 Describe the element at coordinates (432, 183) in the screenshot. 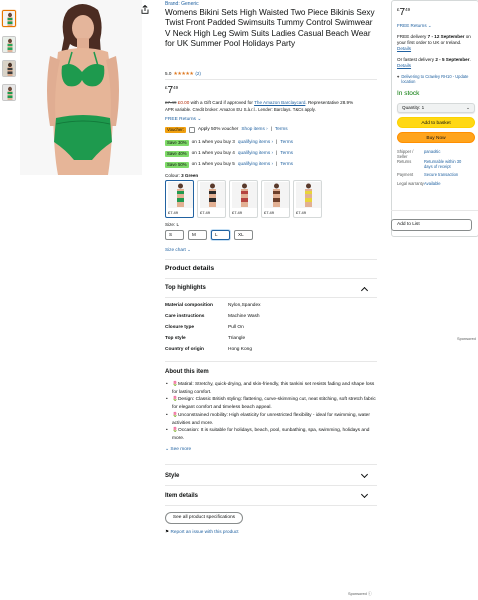

I see `warranty-value: Available` at that location.